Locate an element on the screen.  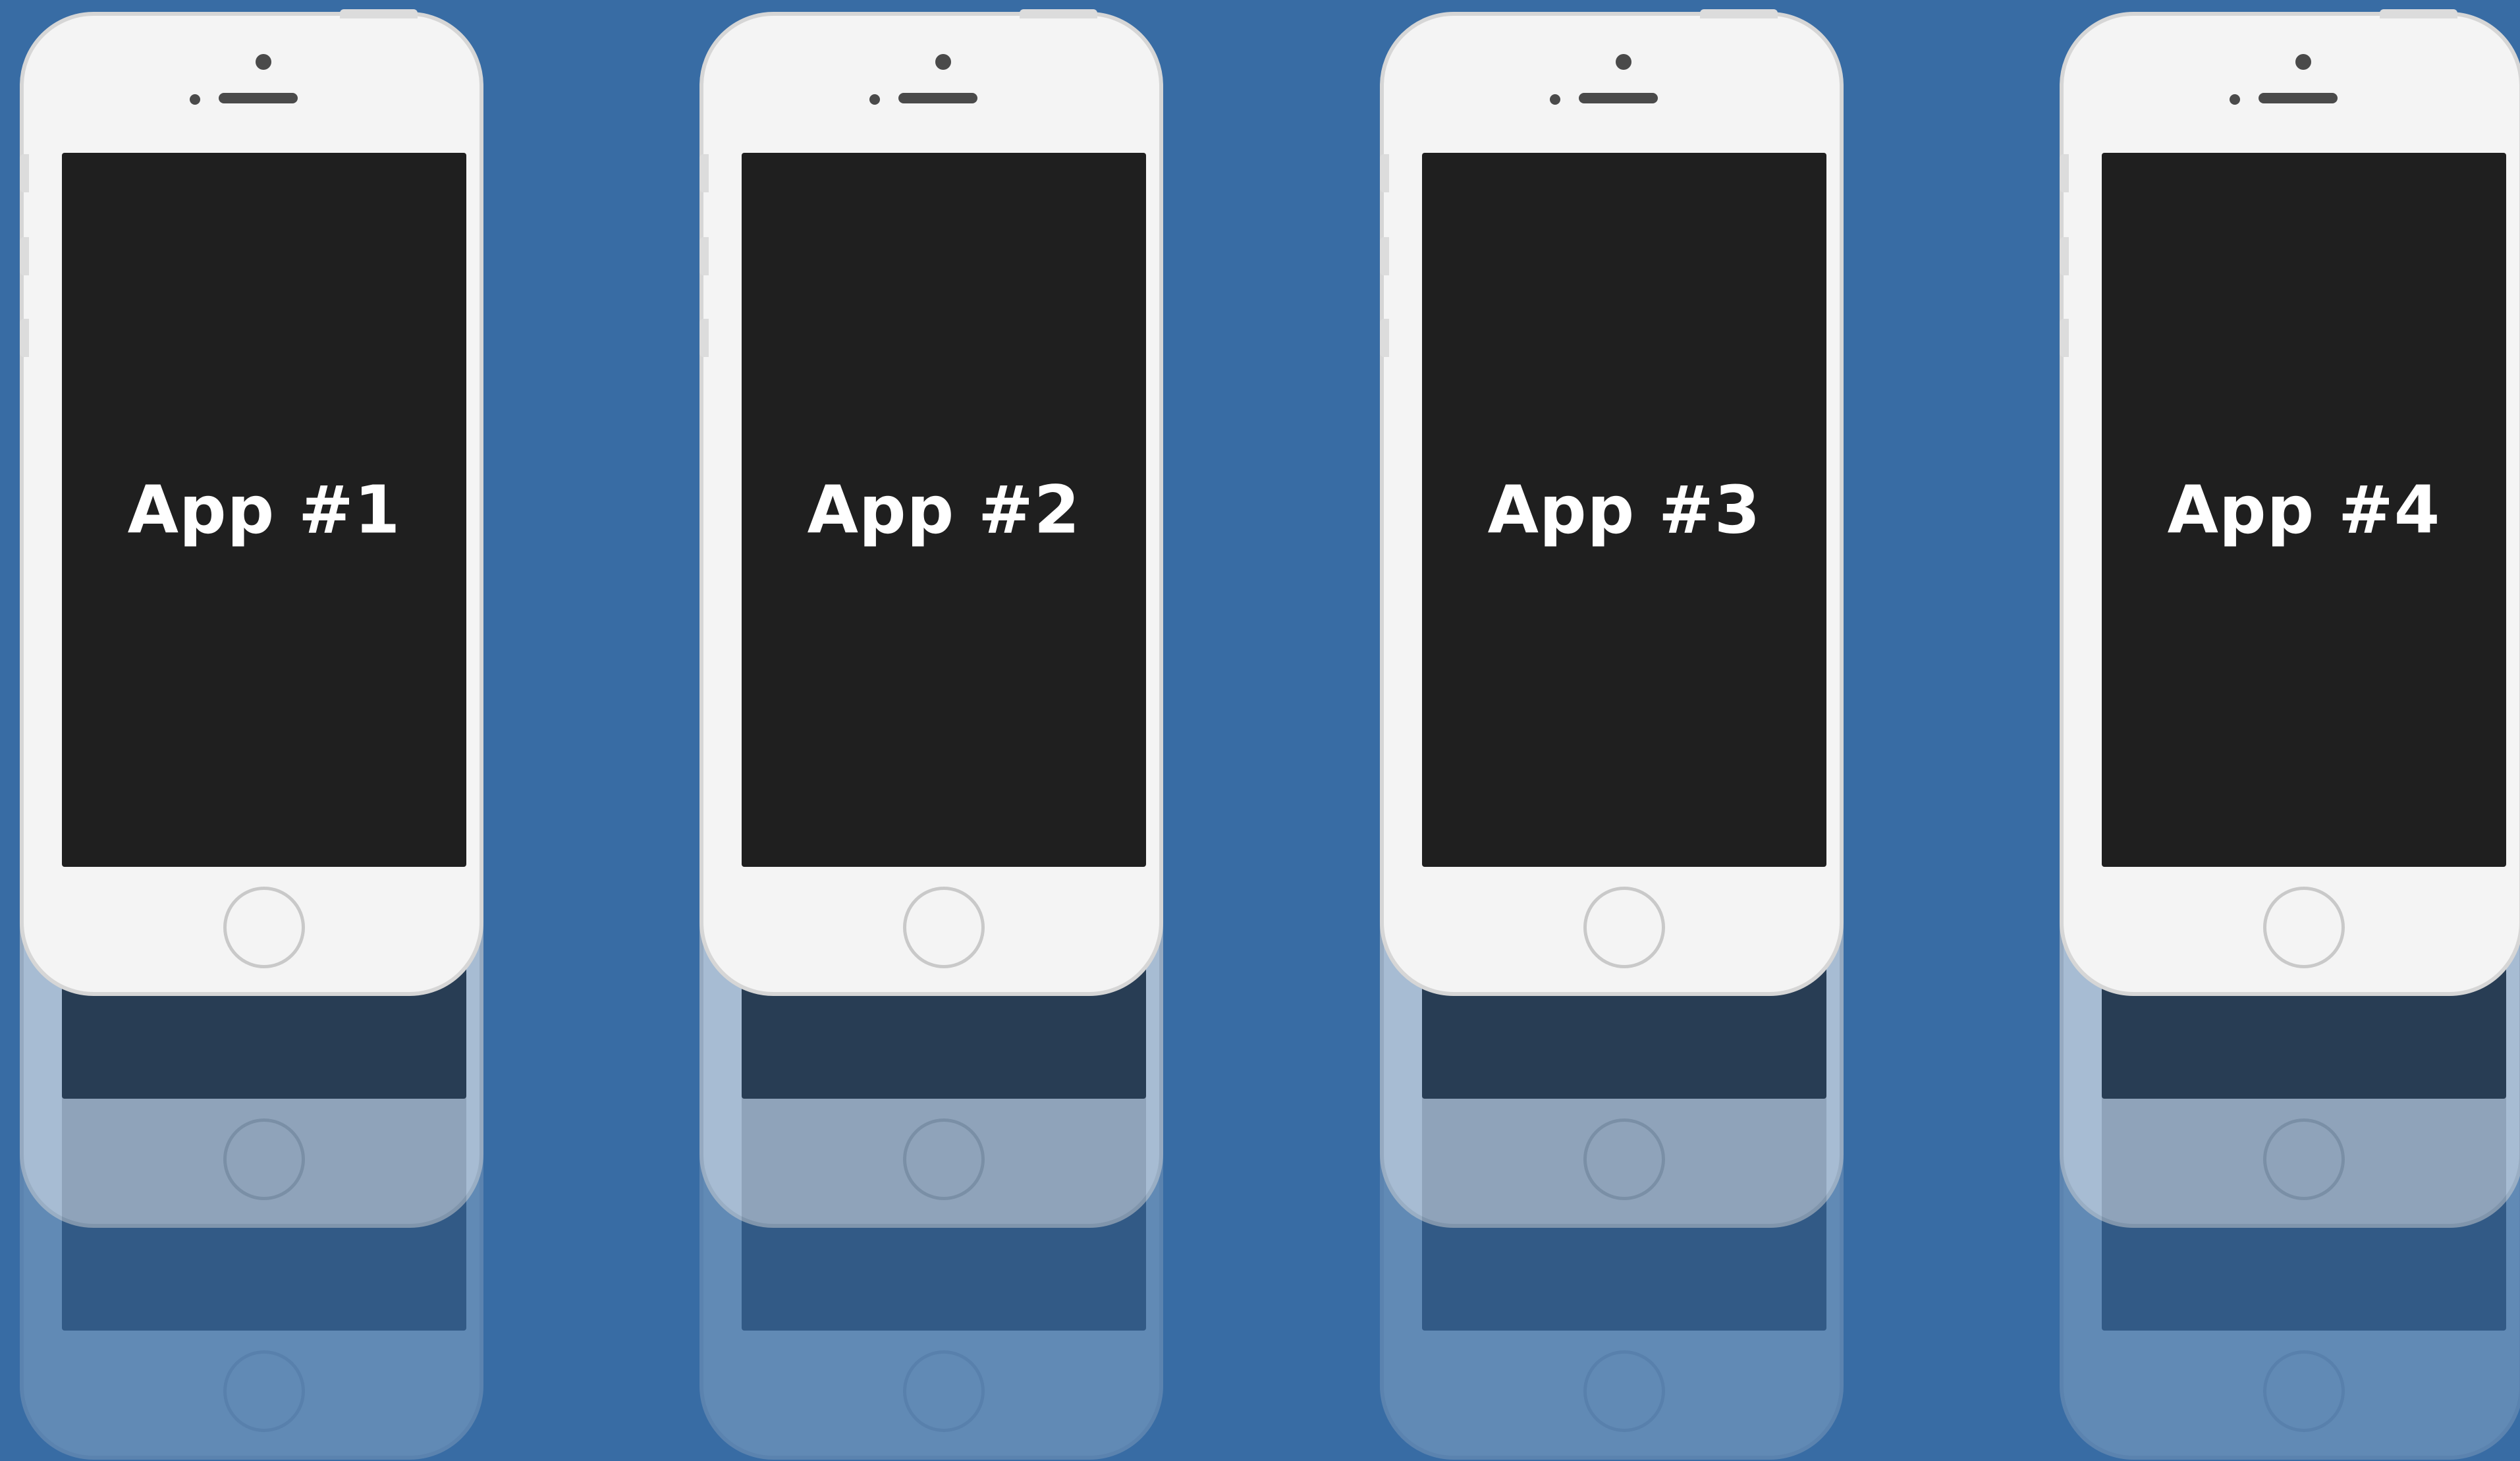
app-label: App #2 is located at coordinates (944, 510).